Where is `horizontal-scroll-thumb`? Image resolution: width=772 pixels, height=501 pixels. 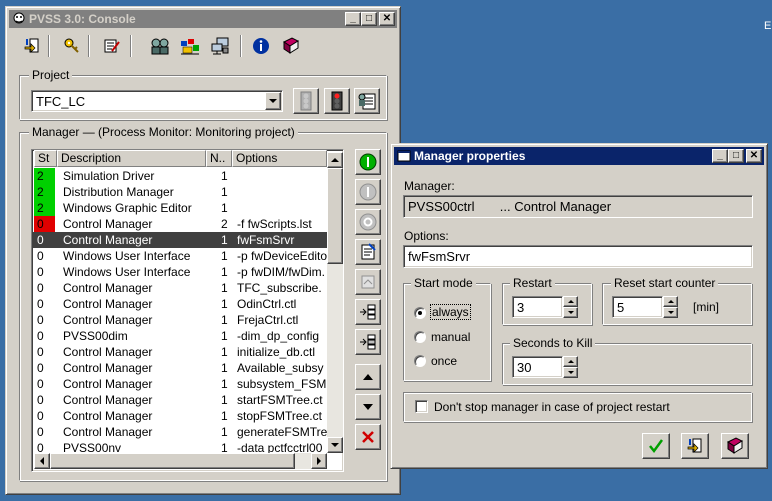 horizontal-scroll-thumb is located at coordinates (172, 461).